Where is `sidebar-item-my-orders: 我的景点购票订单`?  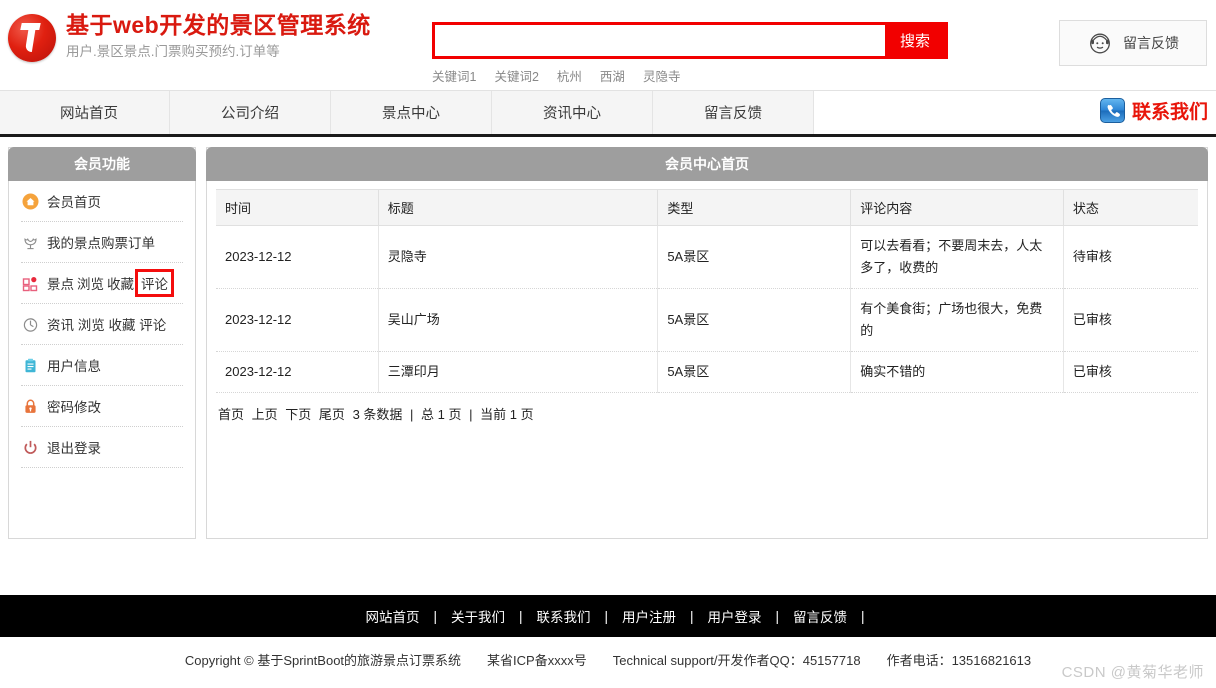
sidebar-item-my-orders: 我的景点购票订单 is located at coordinates (102, 242).